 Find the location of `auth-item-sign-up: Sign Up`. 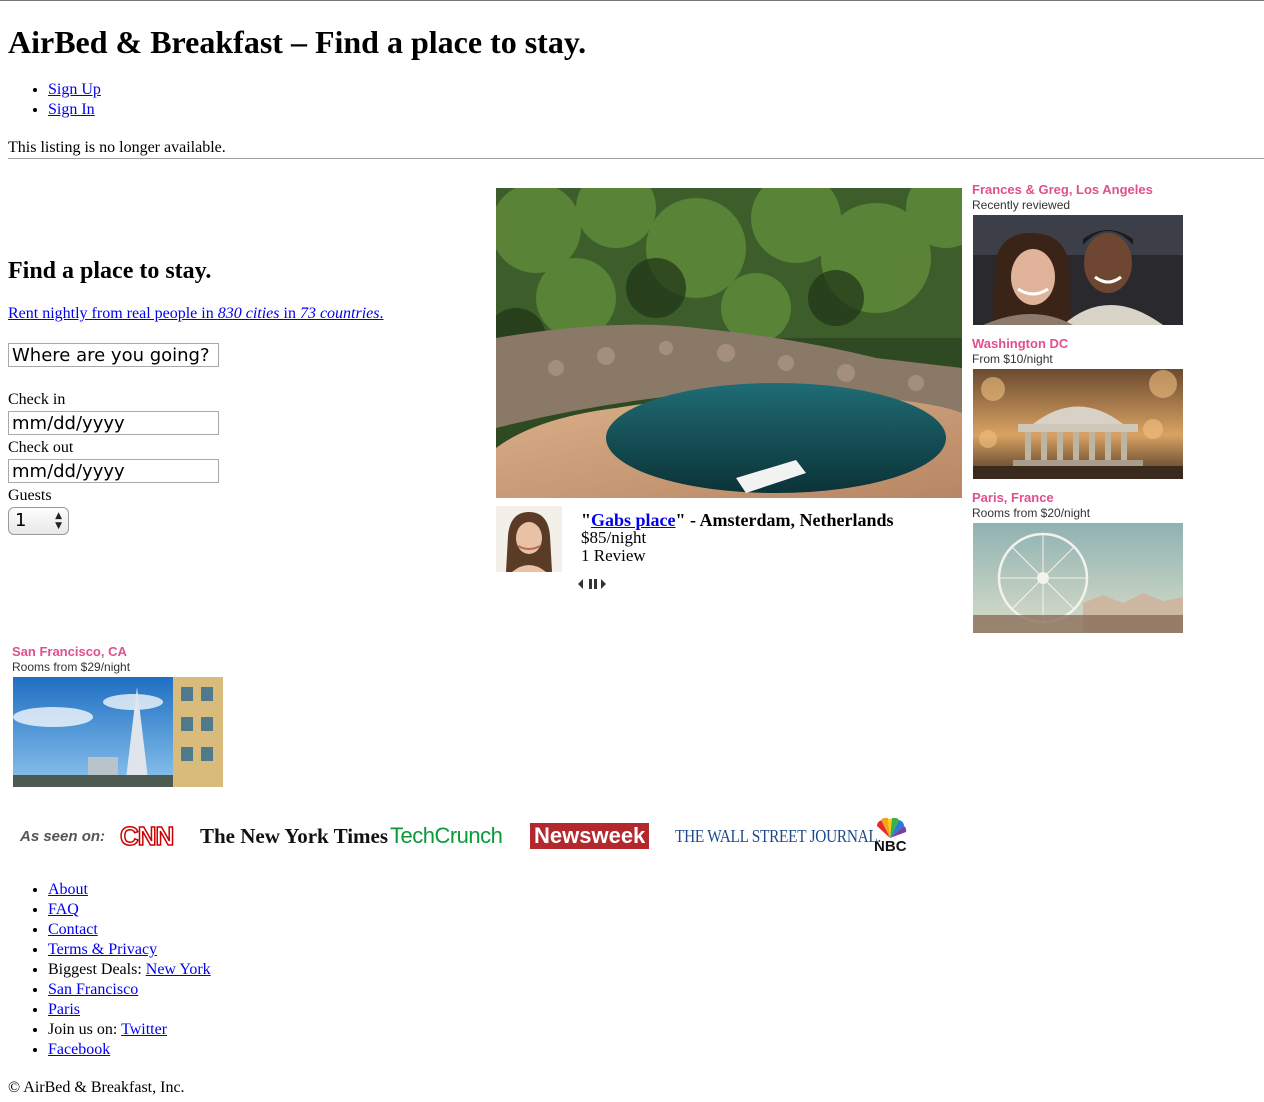

auth-item-sign-up: Sign Up is located at coordinates (74, 90).